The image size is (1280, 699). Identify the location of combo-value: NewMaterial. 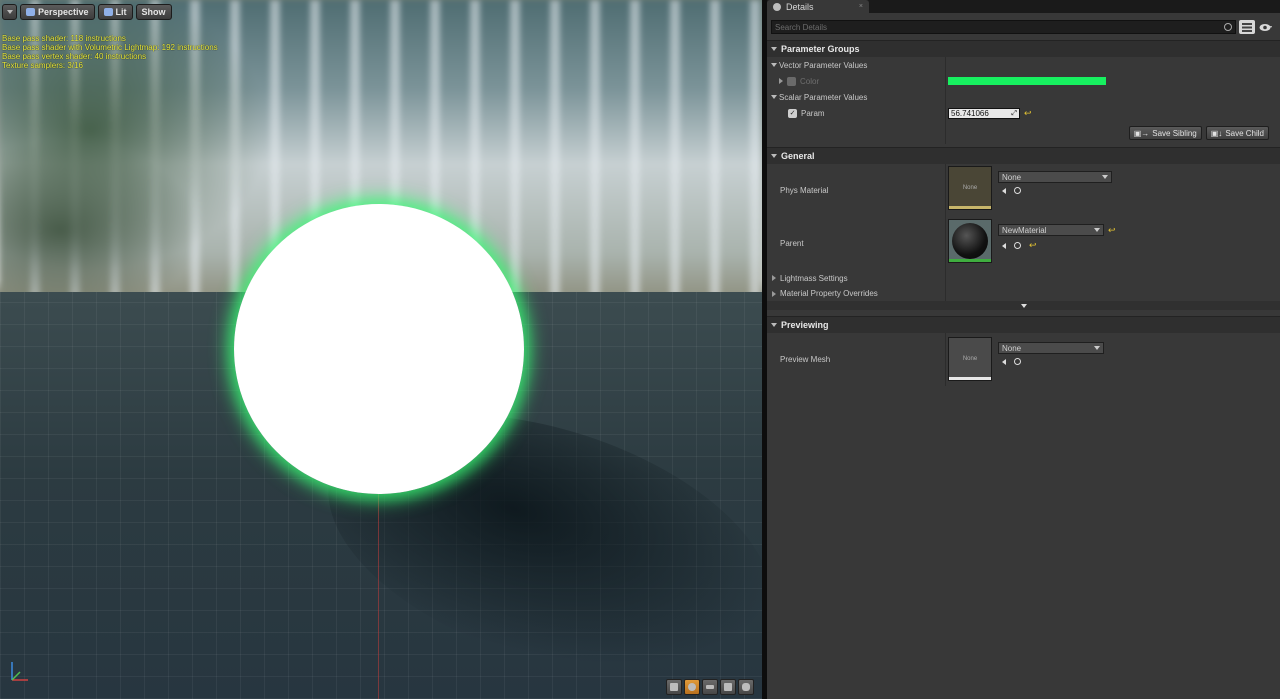
(1024, 230).